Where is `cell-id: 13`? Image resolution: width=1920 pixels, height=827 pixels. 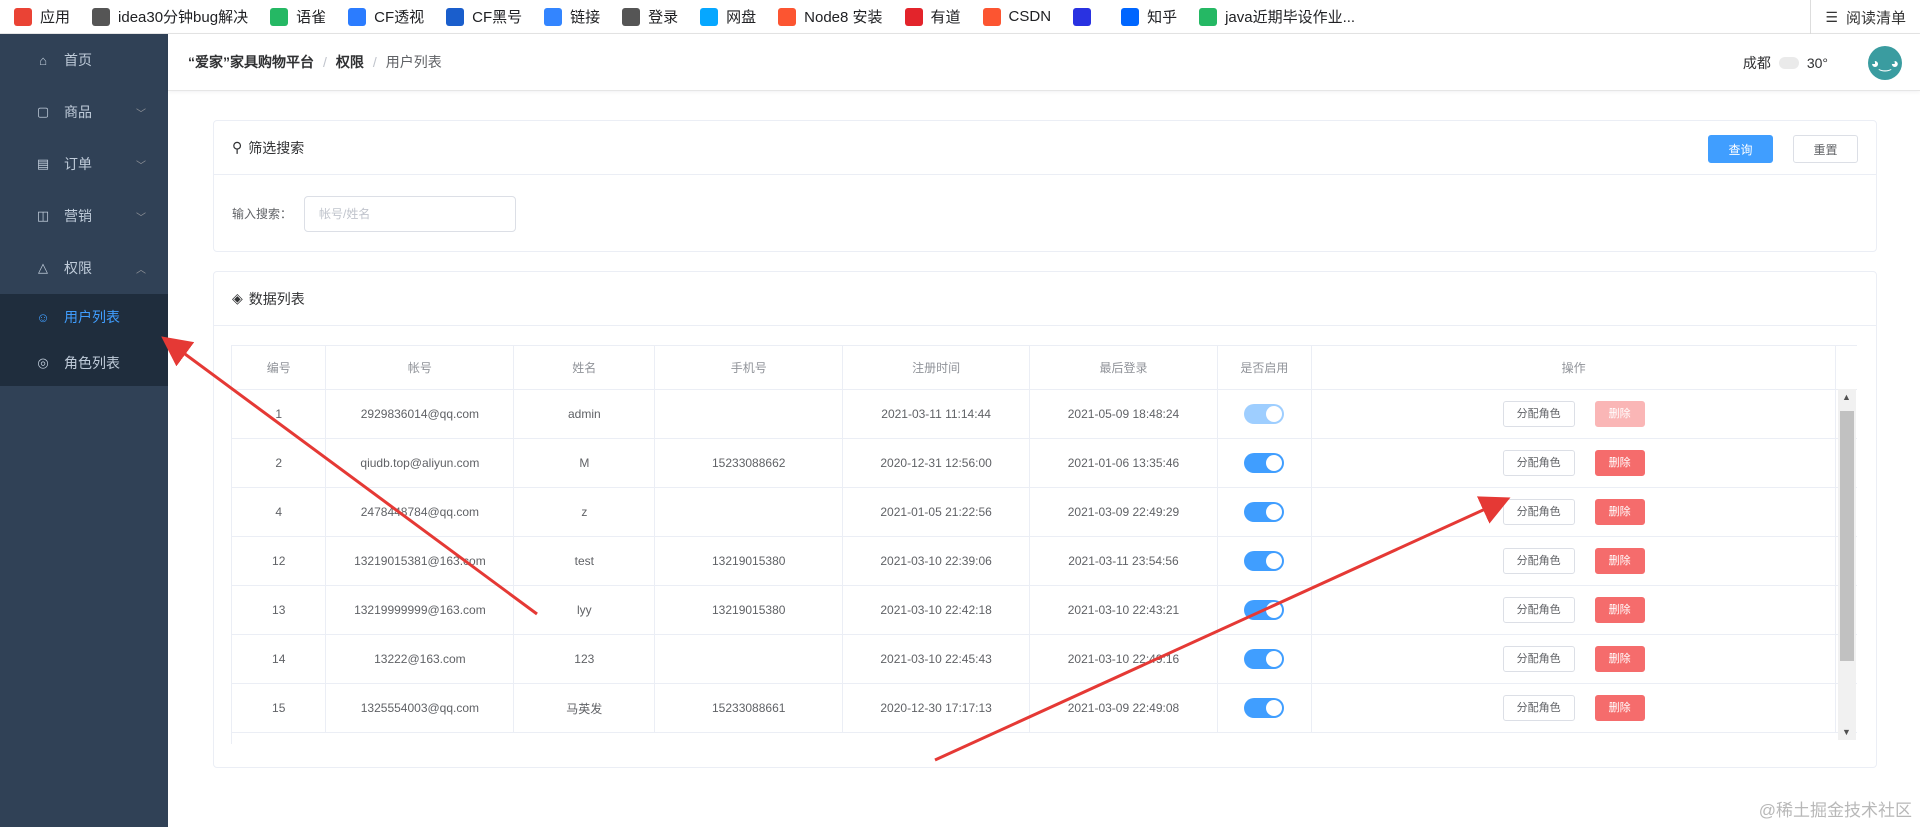
cell-id: 13 is located at coordinates (279, 610).